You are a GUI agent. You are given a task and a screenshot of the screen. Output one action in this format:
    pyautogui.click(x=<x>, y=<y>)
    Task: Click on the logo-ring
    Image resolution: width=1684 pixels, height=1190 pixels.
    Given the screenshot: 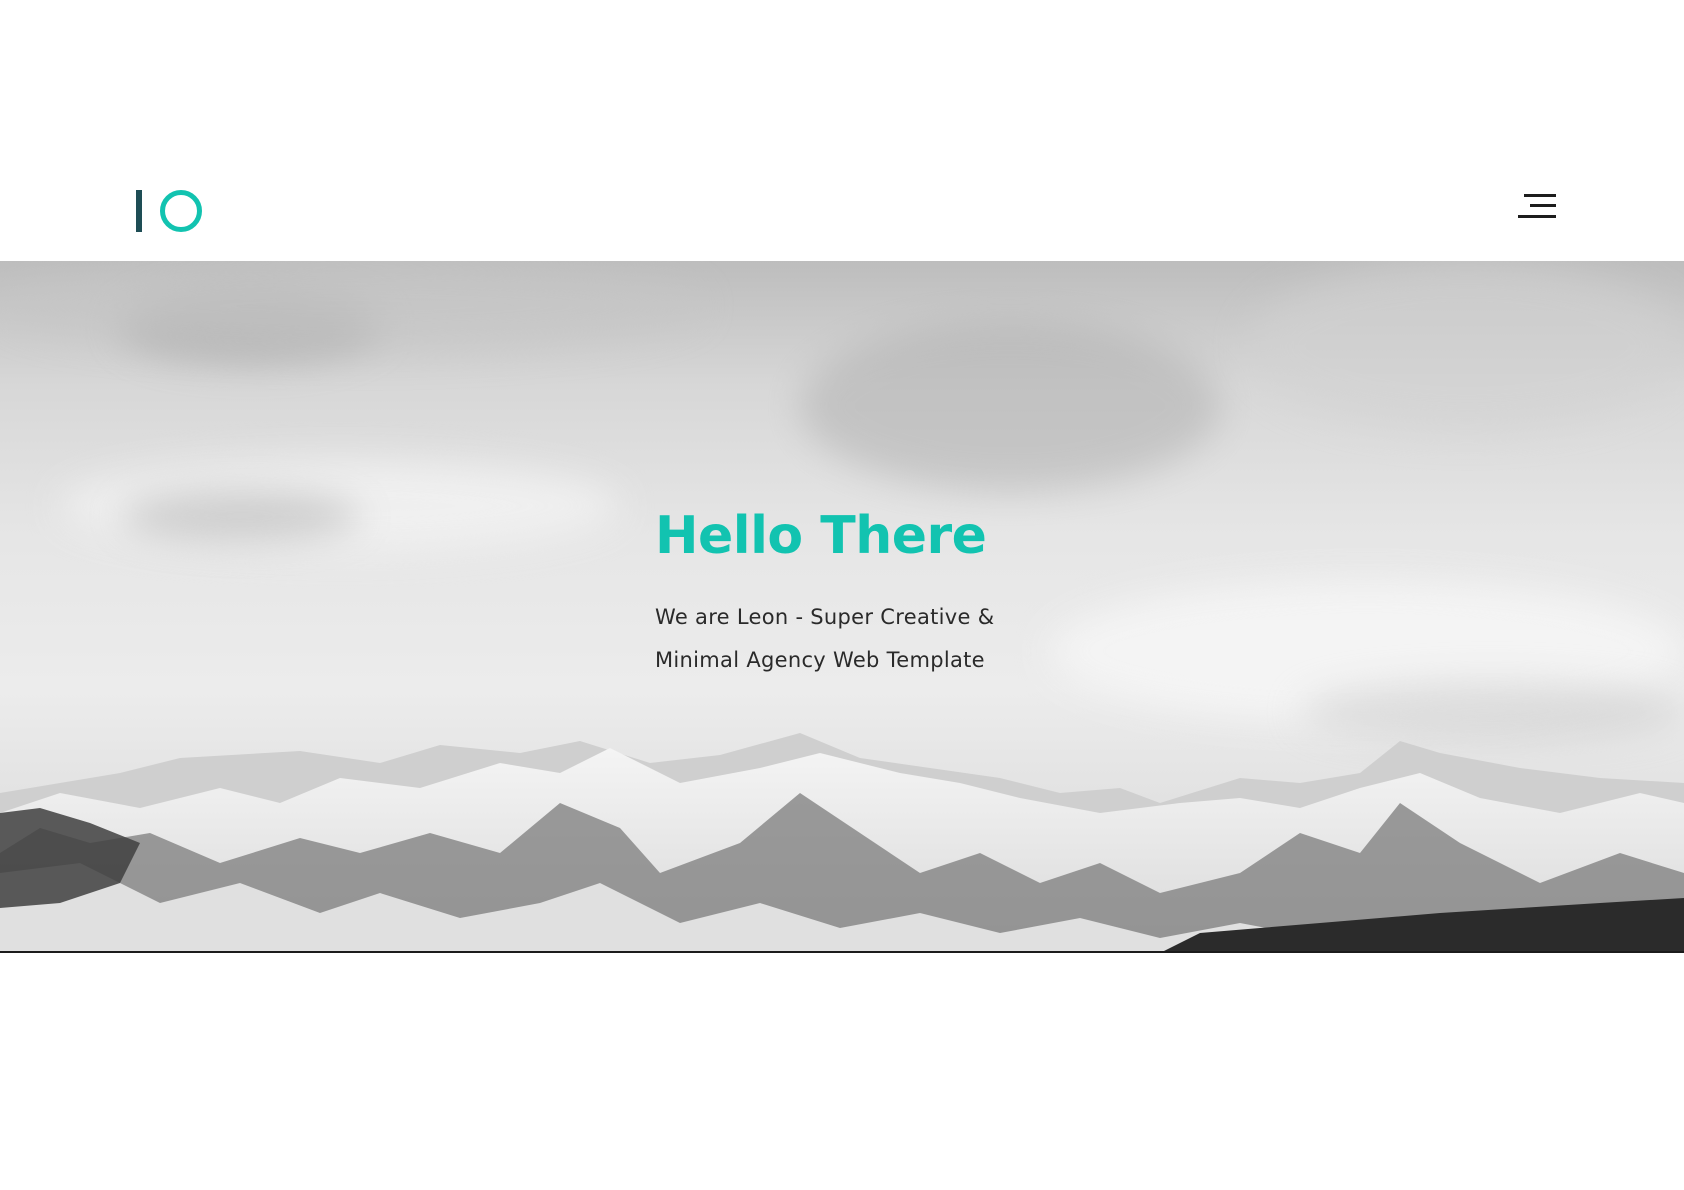 What is the action you would take?
    pyautogui.click(x=181, y=211)
    